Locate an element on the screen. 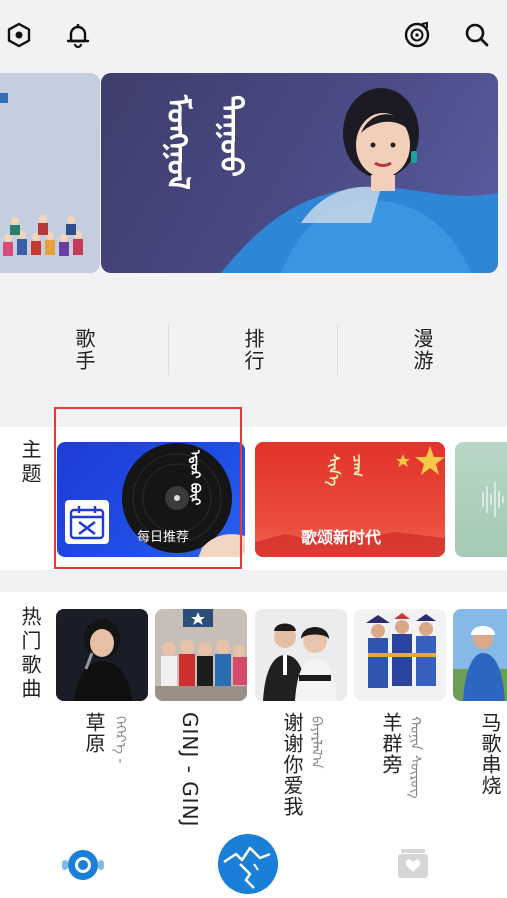 This screenshot has height=898, width=507. card-script: ᠰᠢᠨ᠎ᠡ ᠴᠠᠭ is located at coordinates (345, 470).